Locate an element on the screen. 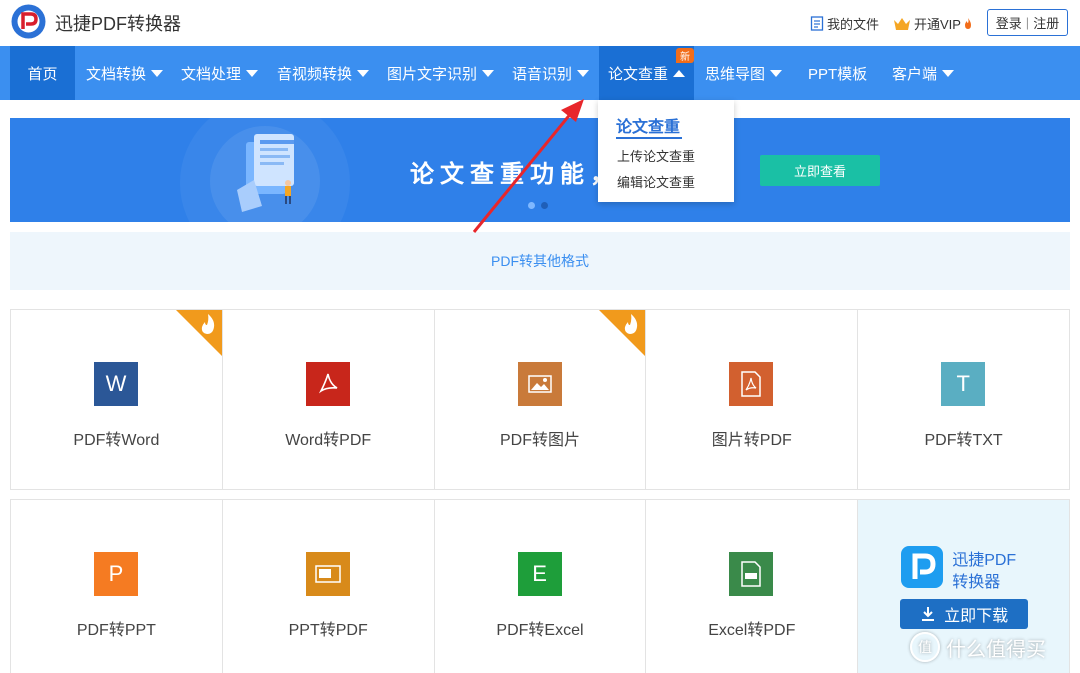  excel-icon: E is located at coordinates (539, 574).